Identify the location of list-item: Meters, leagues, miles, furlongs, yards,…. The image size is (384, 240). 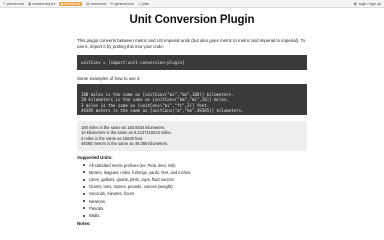
(195, 172).